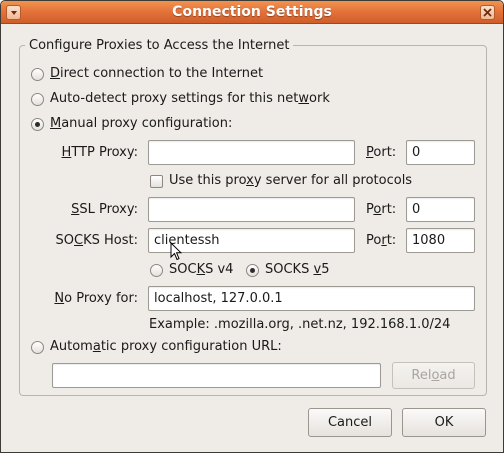  I want to click on use-for-all-checkbox, so click(156, 181).